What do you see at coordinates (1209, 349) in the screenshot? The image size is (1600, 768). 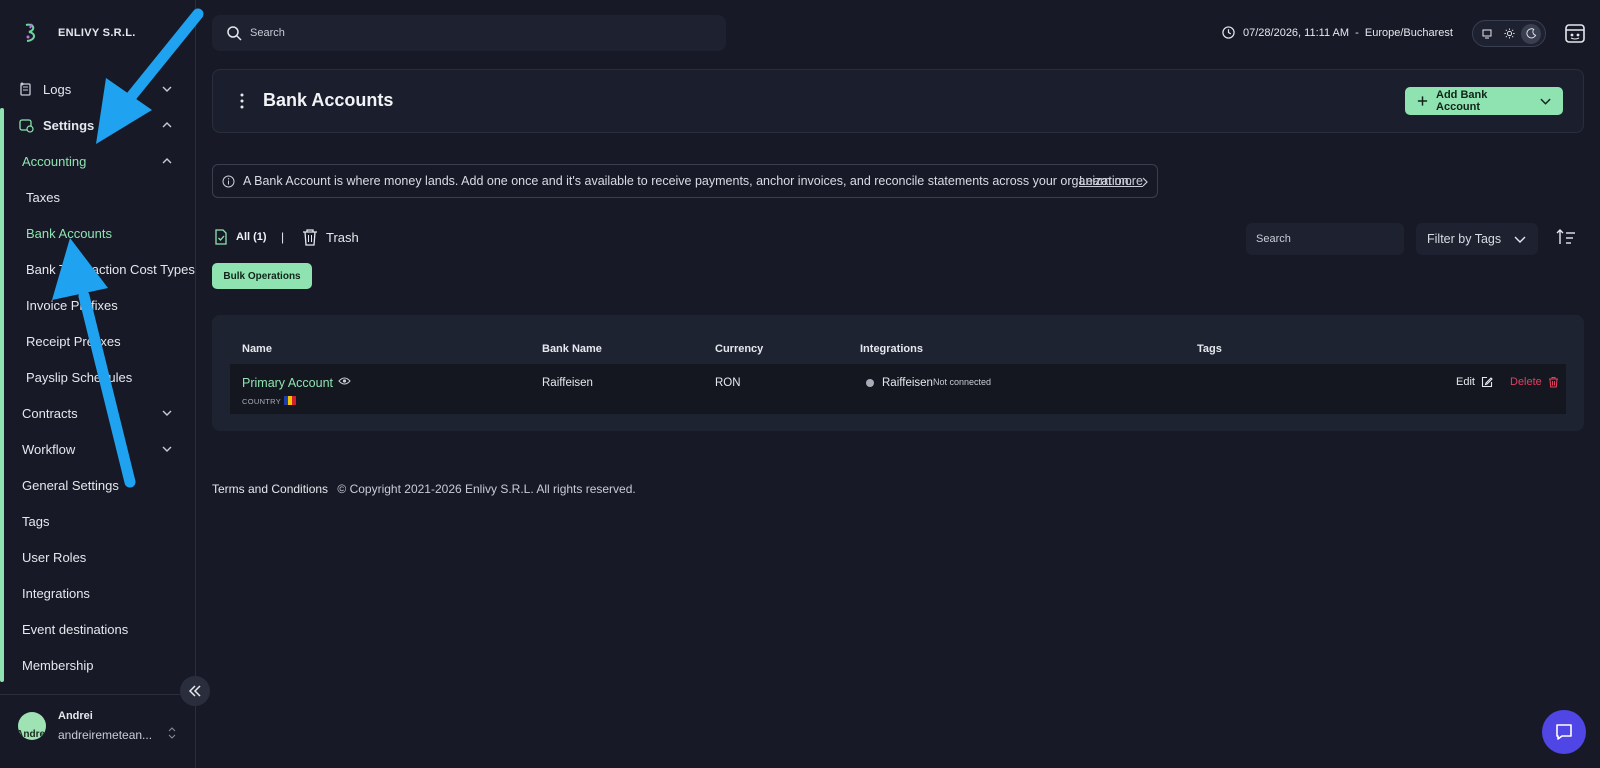 I see `column-header-tags: Tags` at bounding box center [1209, 349].